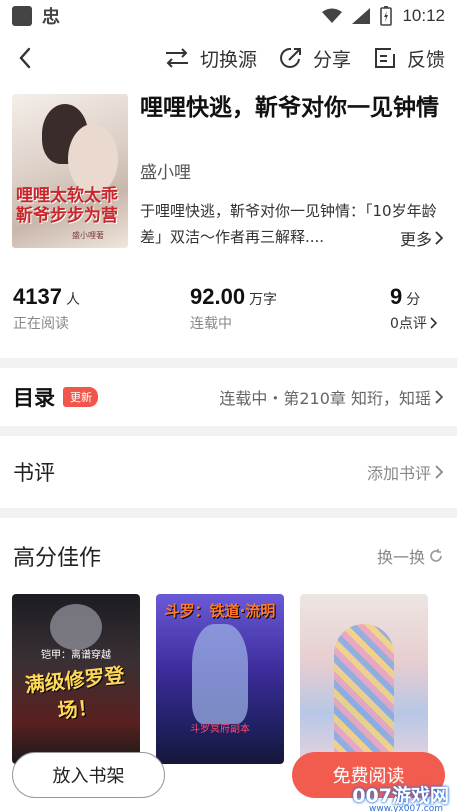 The width and height of the screenshot is (457, 812). Describe the element at coordinates (332, 15) in the screenshot. I see `wifi-icon` at that location.